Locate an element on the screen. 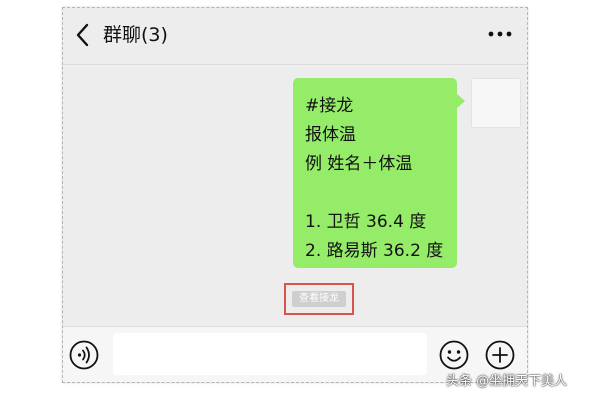  back-chevron-icon is located at coordinates (83, 35).